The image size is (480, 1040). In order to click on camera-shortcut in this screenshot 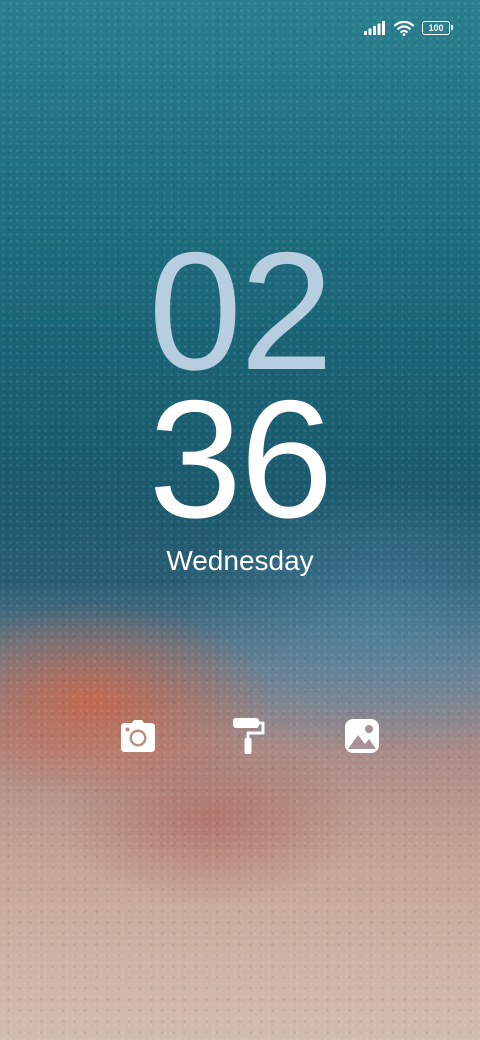, I will do `click(138, 736)`.